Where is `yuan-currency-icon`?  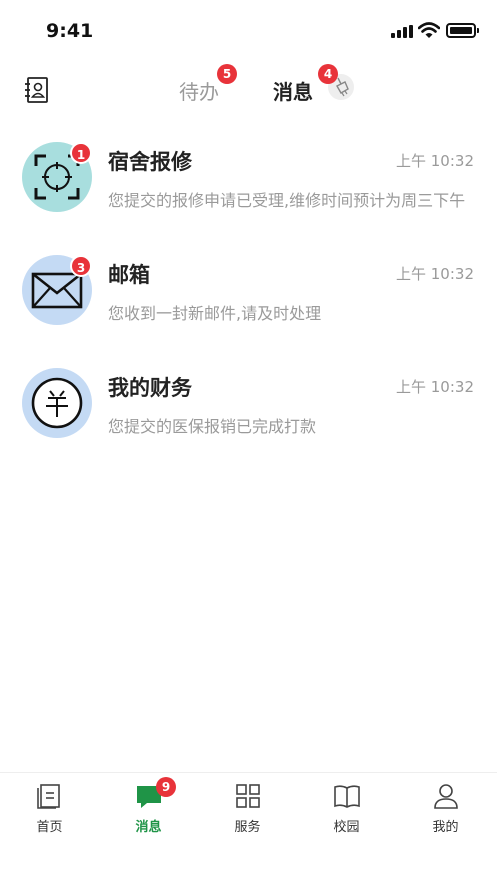 yuan-currency-icon is located at coordinates (57, 403).